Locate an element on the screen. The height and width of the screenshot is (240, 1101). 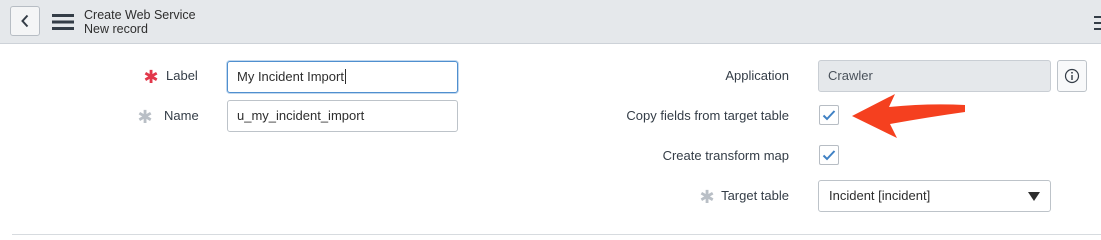
info-icon is located at coordinates (1072, 76).